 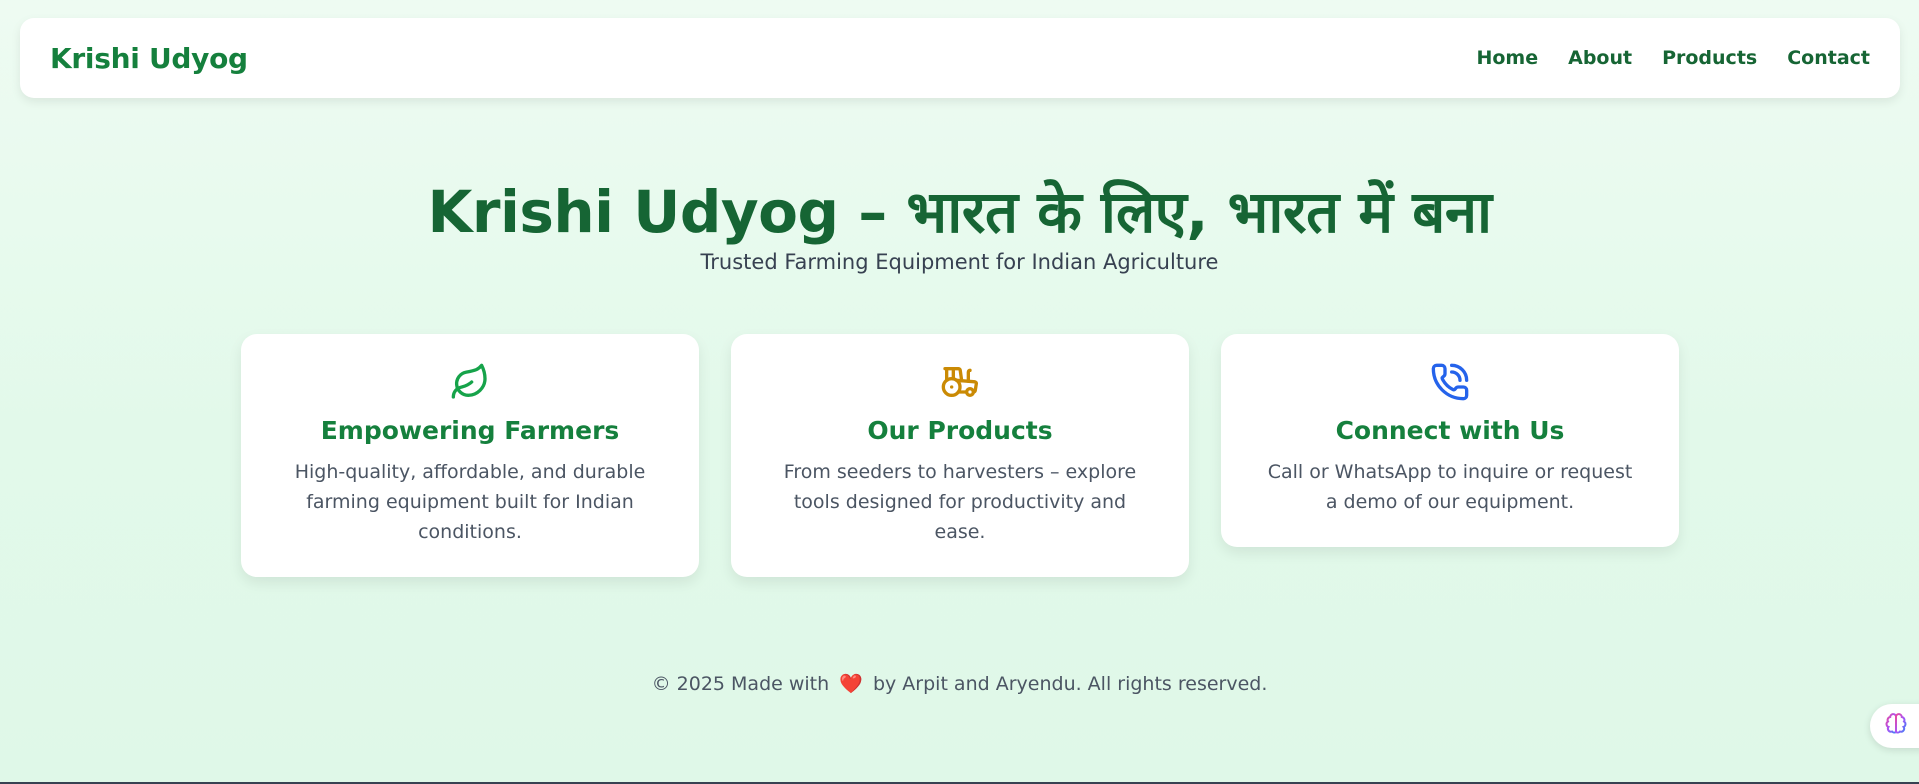 I want to click on nav-links: Home About Products Contact, so click(x=1673, y=58).